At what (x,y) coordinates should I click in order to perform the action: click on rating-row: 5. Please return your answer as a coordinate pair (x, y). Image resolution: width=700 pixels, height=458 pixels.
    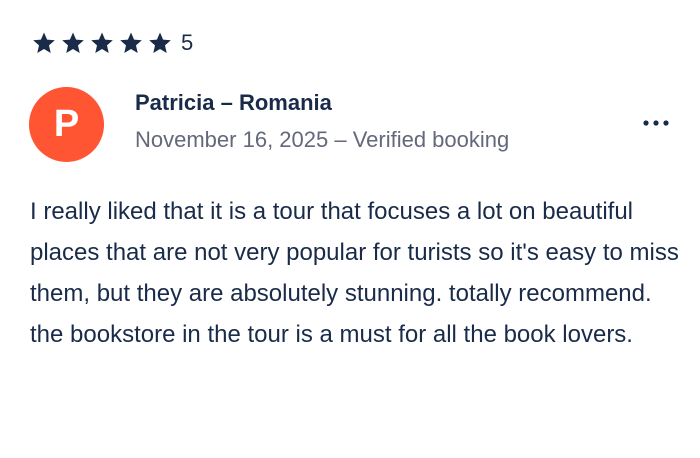
    Looking at the image, I should click on (112, 43).